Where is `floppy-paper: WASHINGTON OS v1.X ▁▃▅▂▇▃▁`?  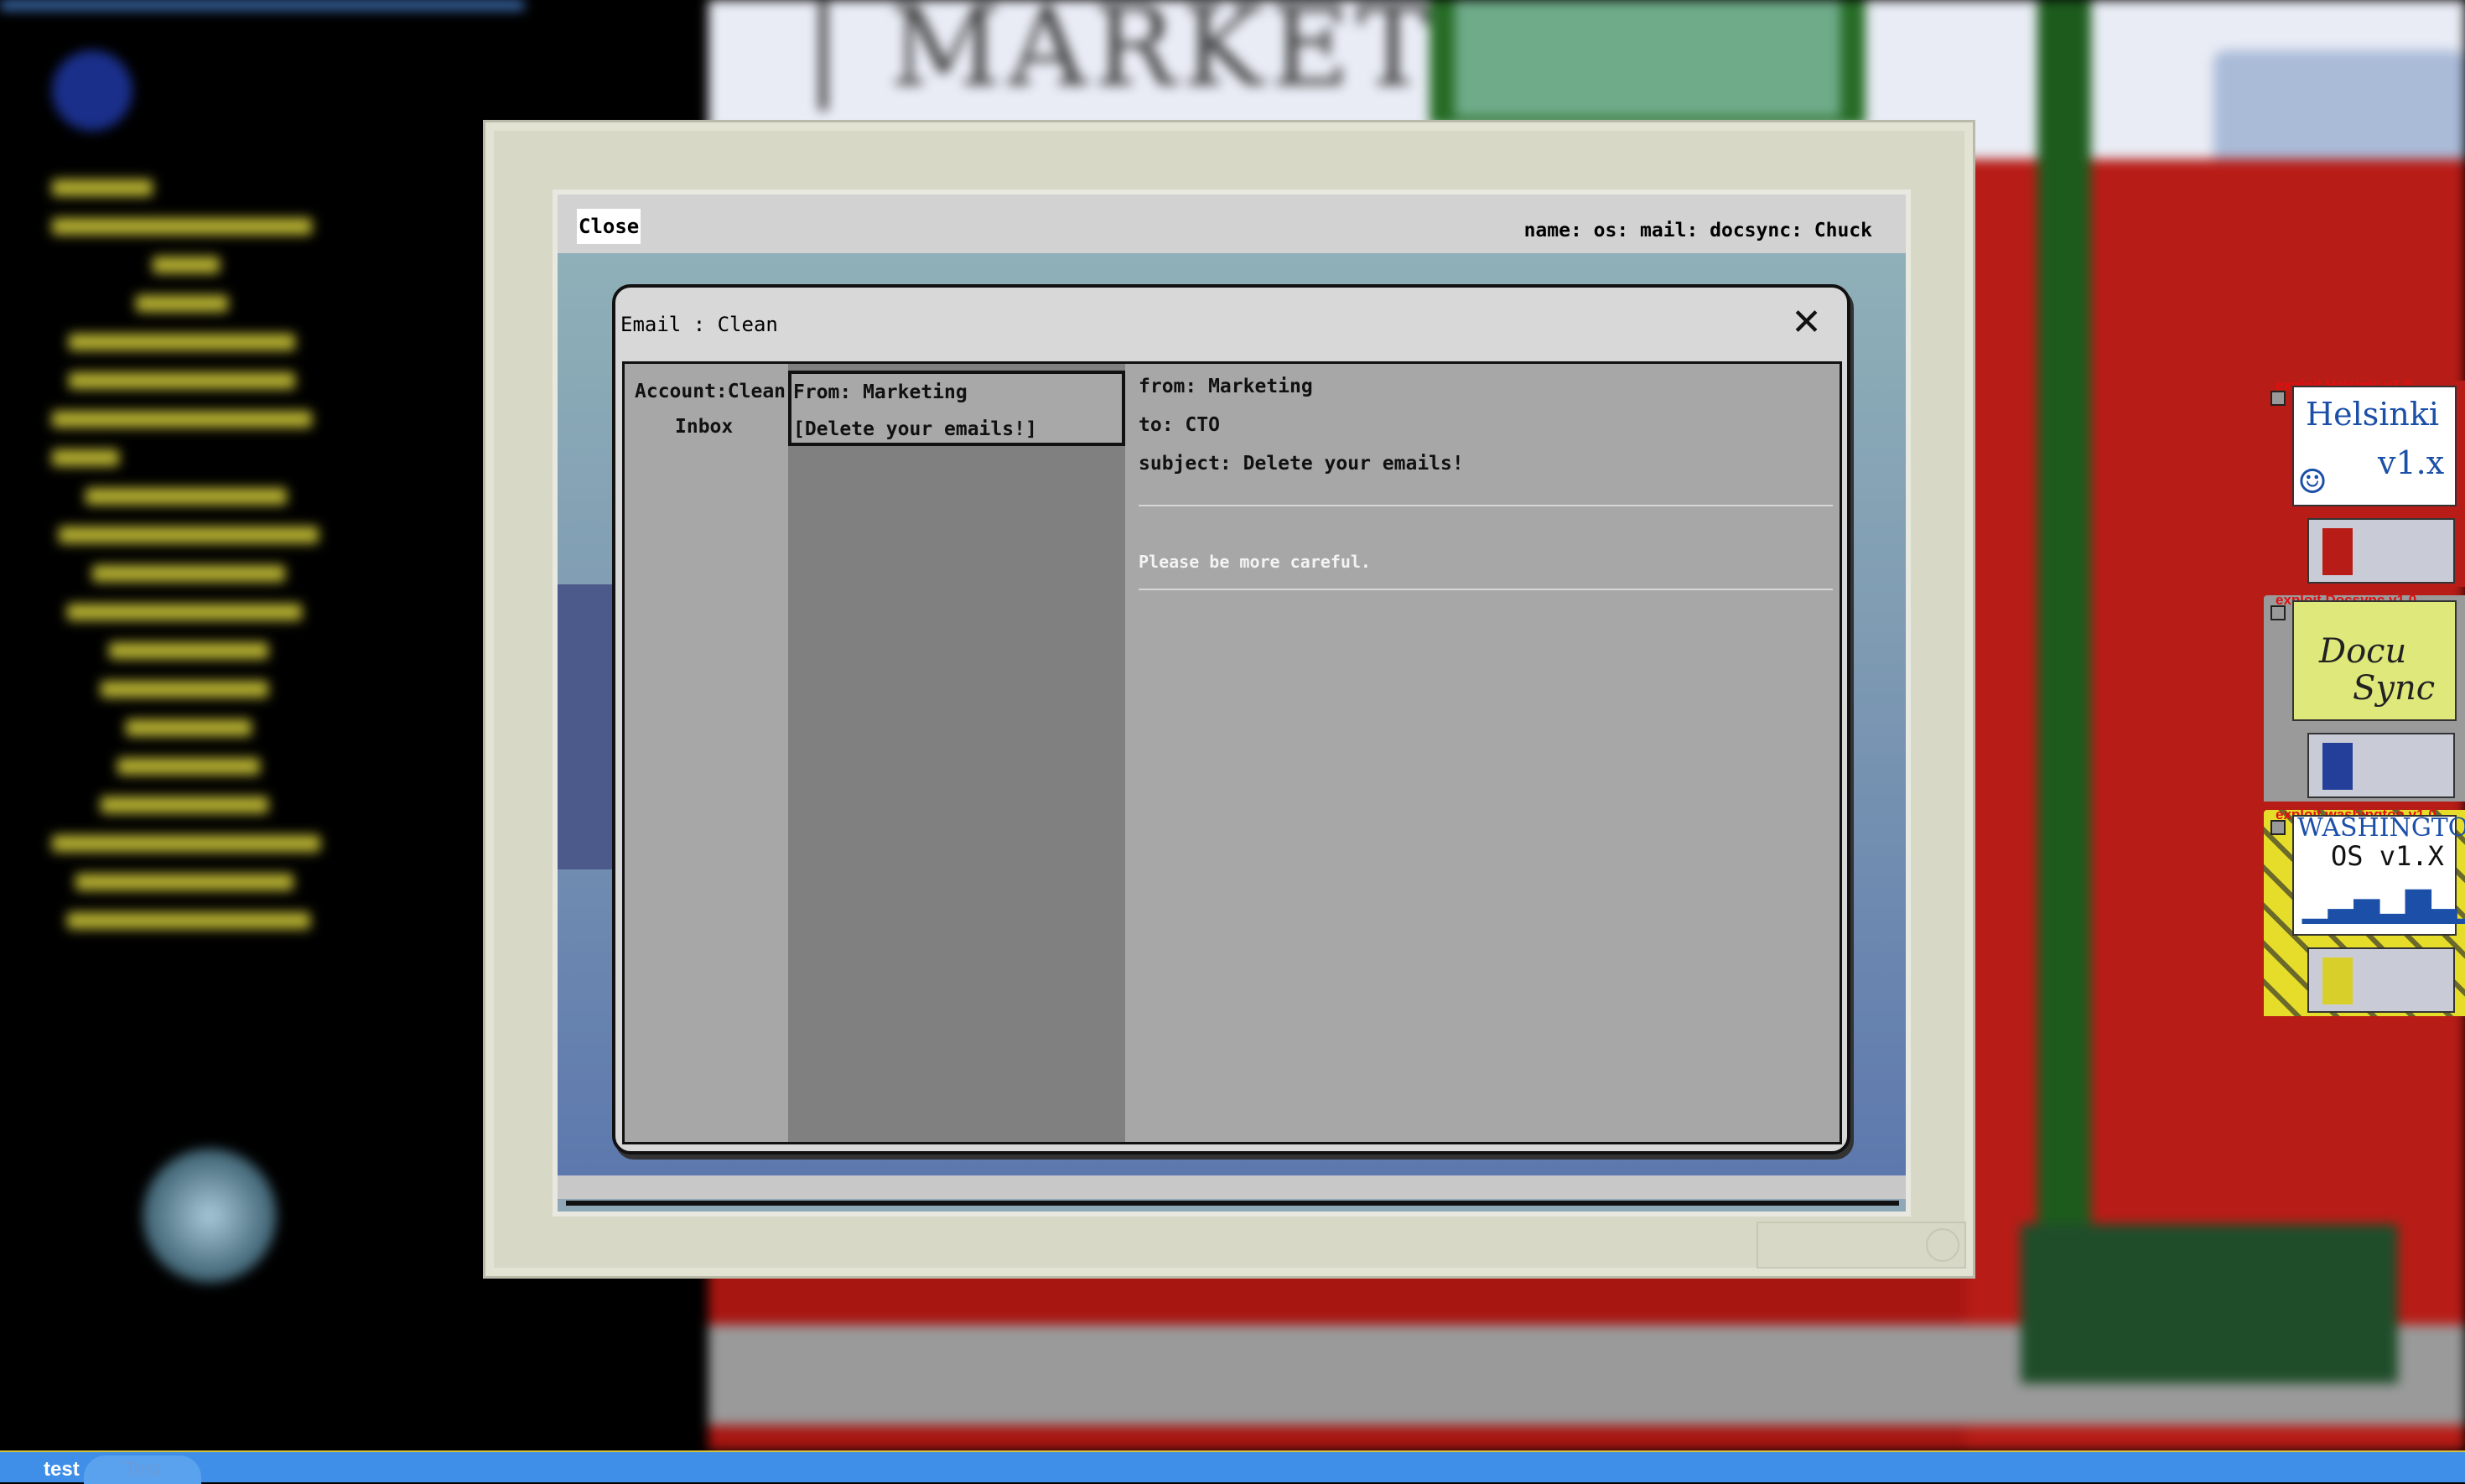 floppy-paper: WASHINGTON OS v1.X ▁▃▅▂▇▃▁ is located at coordinates (2378, 874).